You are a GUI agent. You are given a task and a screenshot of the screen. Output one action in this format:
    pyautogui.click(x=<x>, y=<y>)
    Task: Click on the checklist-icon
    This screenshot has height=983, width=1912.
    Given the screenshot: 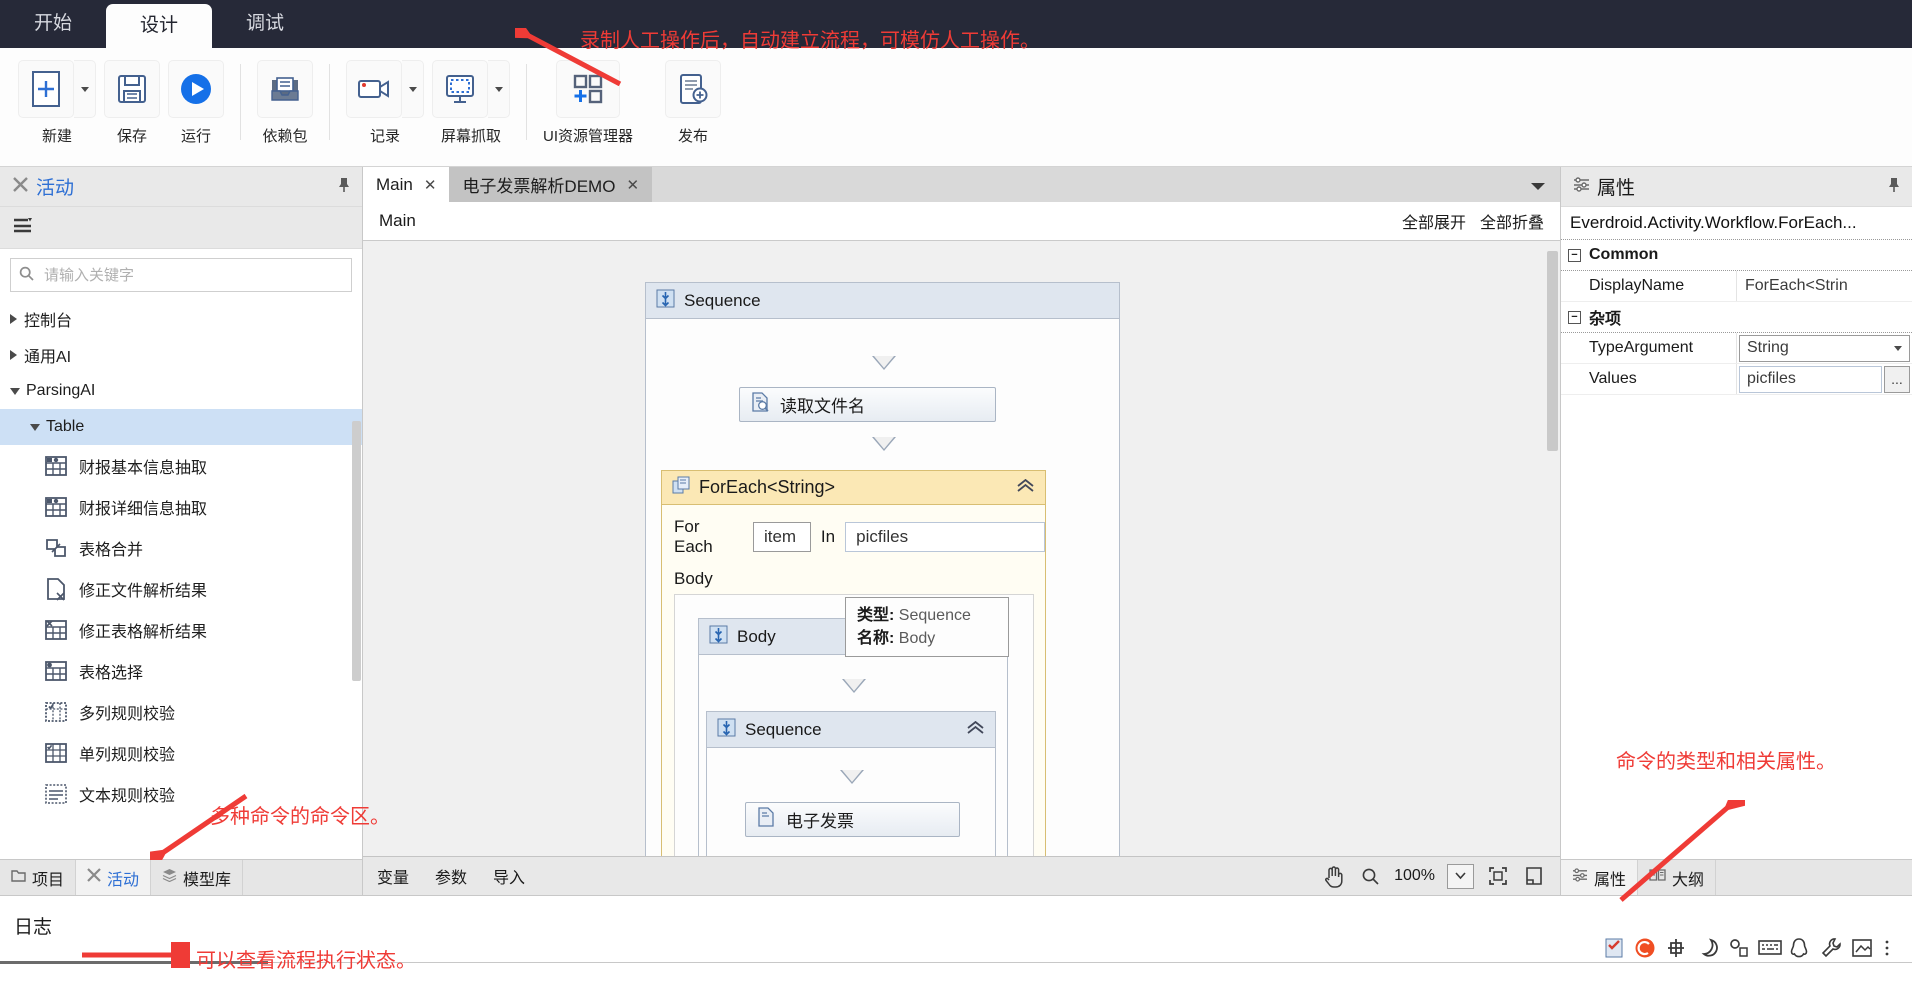 What is the action you would take?
    pyautogui.click(x=1614, y=948)
    